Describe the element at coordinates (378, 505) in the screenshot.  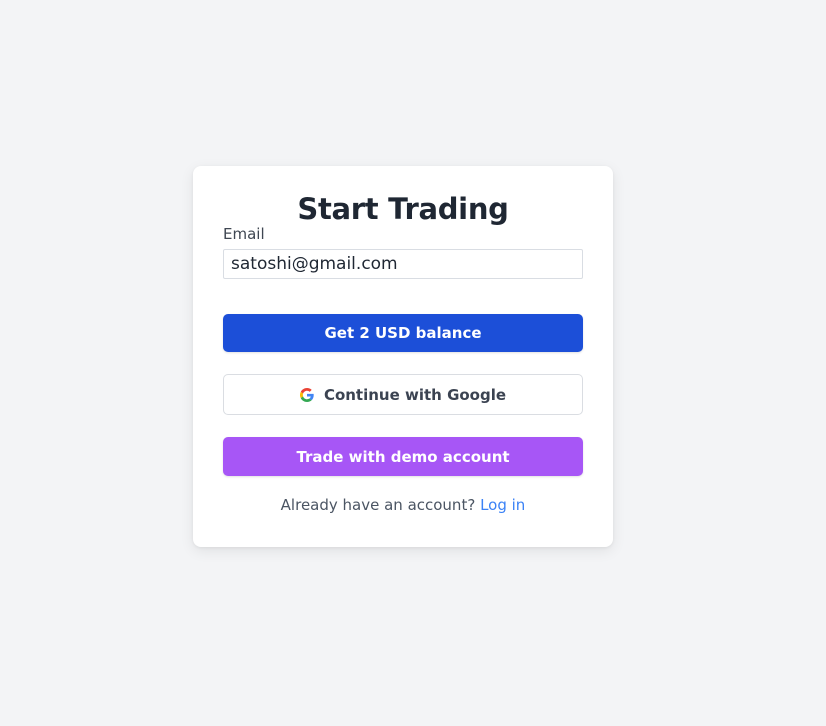
I see `login-prompt-text: Already have an account?` at that location.